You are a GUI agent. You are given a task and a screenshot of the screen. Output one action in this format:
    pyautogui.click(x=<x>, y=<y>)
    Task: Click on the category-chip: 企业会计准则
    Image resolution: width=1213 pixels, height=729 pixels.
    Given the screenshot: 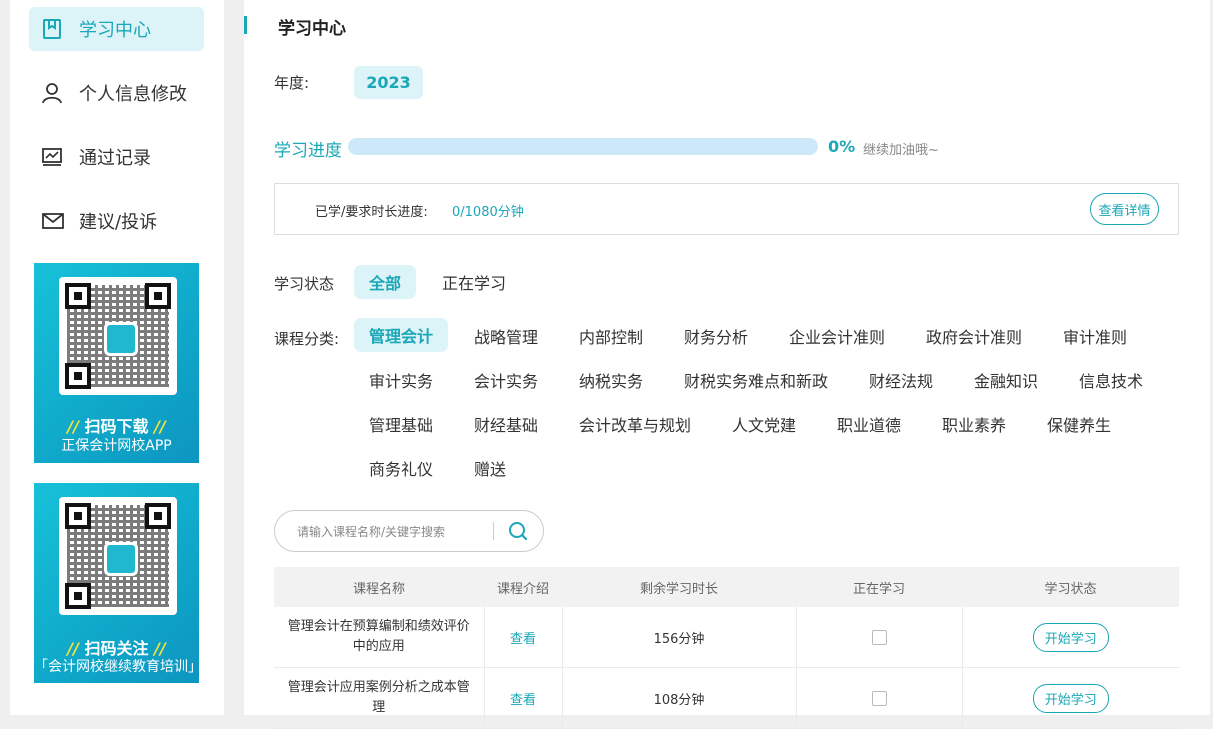 What is the action you would take?
    pyautogui.click(x=837, y=336)
    